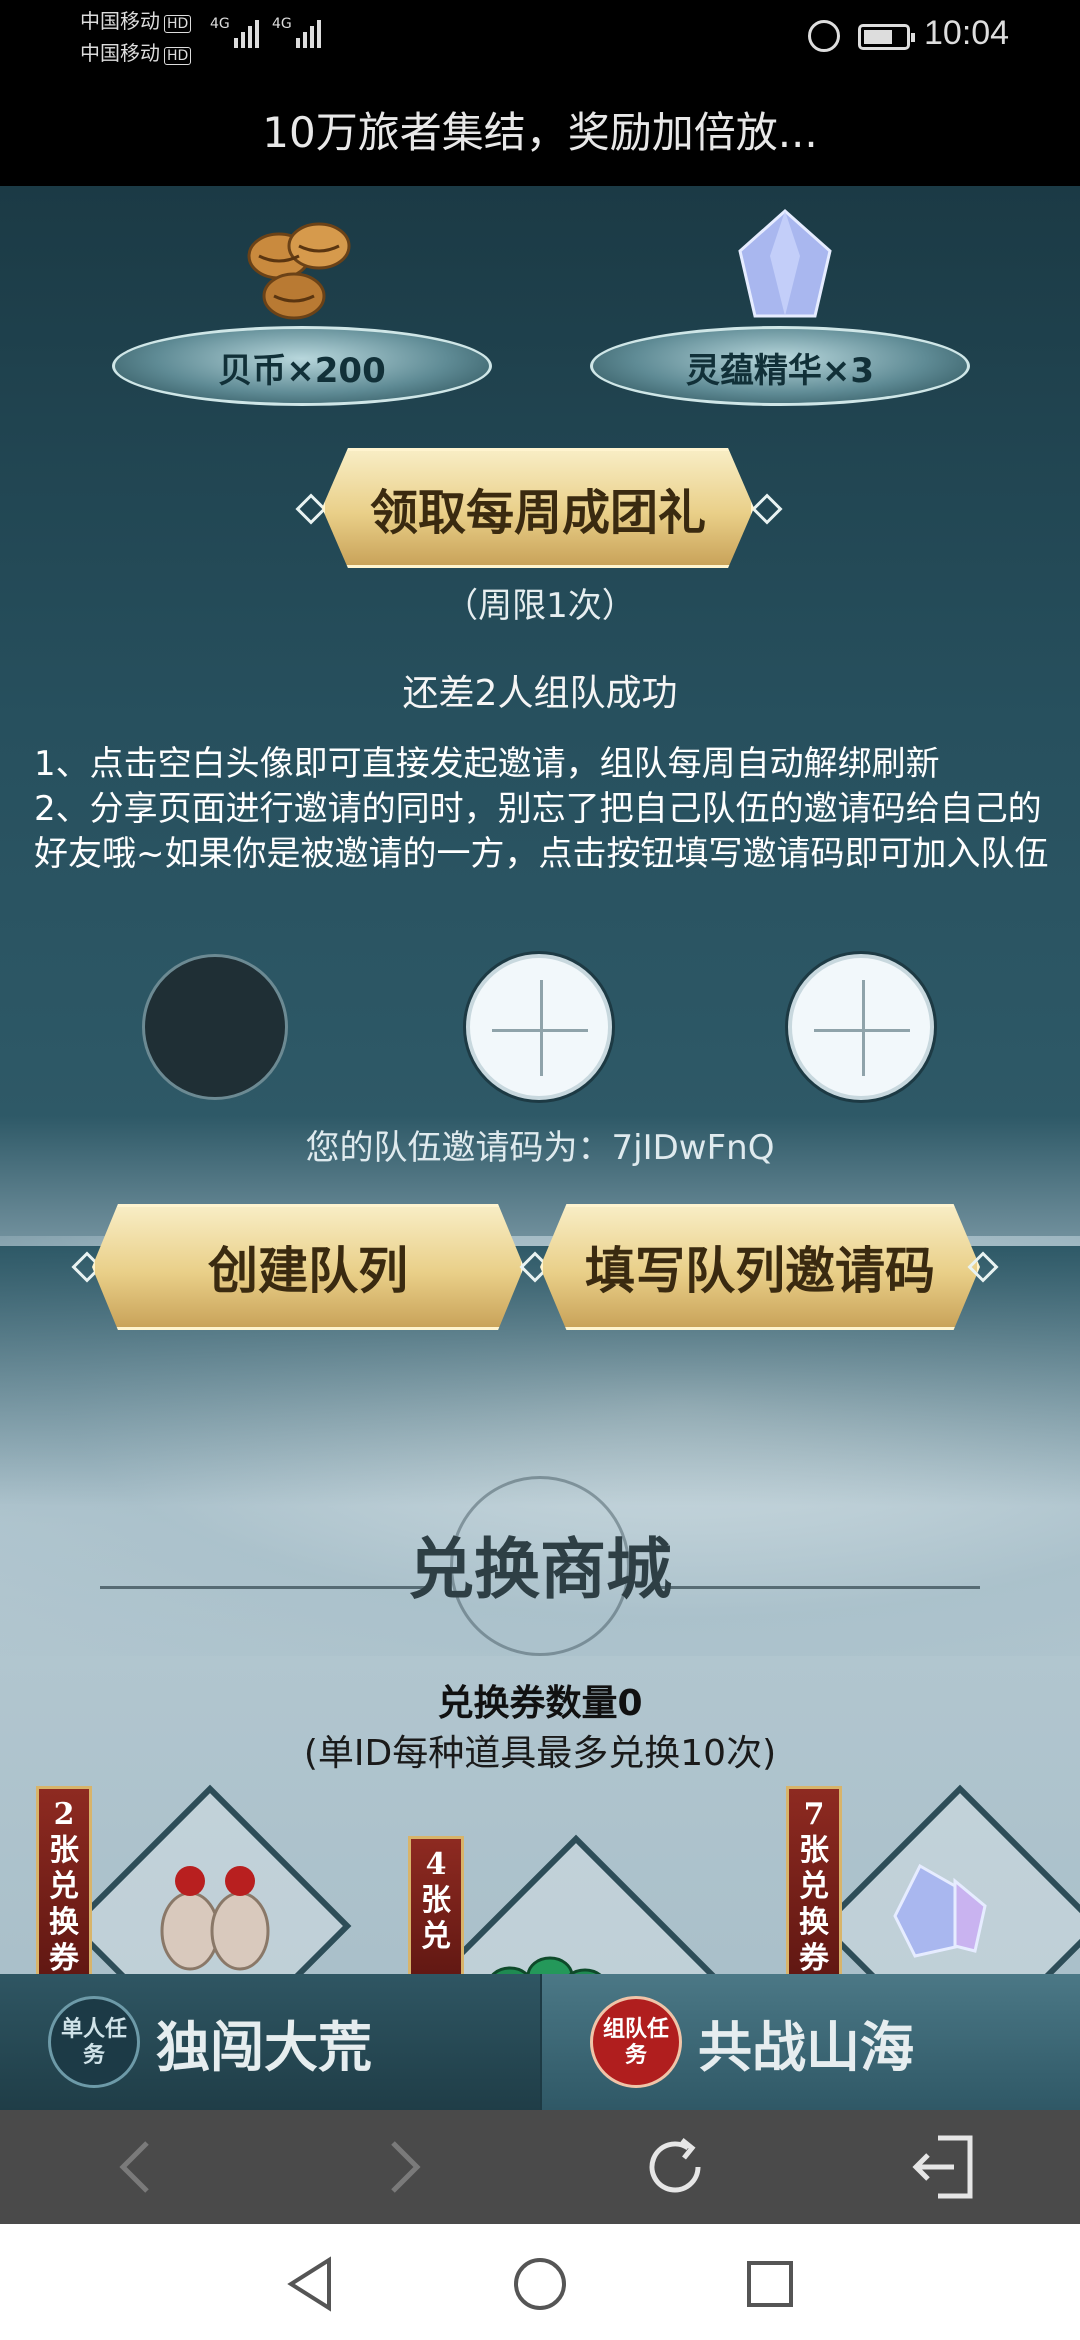 The height and width of the screenshot is (2340, 1080). What do you see at coordinates (824, 36) in the screenshot?
I see `alarm-icon` at bounding box center [824, 36].